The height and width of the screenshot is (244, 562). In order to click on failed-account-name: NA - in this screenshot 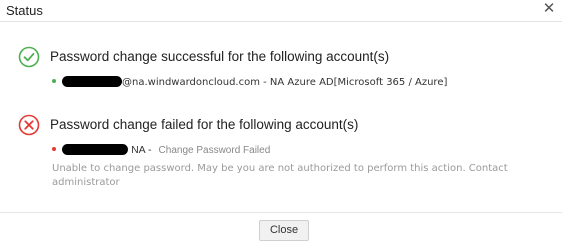, I will do `click(141, 150)`.